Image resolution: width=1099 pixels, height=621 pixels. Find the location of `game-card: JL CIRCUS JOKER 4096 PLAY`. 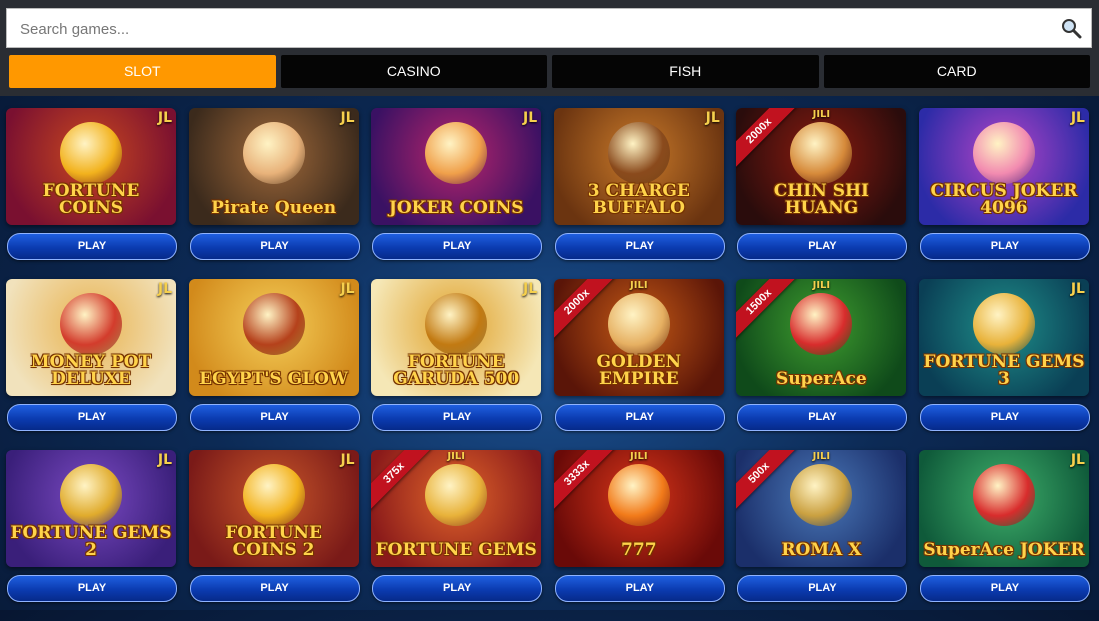

game-card: JL CIRCUS JOKER 4096 PLAY is located at coordinates (1004, 193).